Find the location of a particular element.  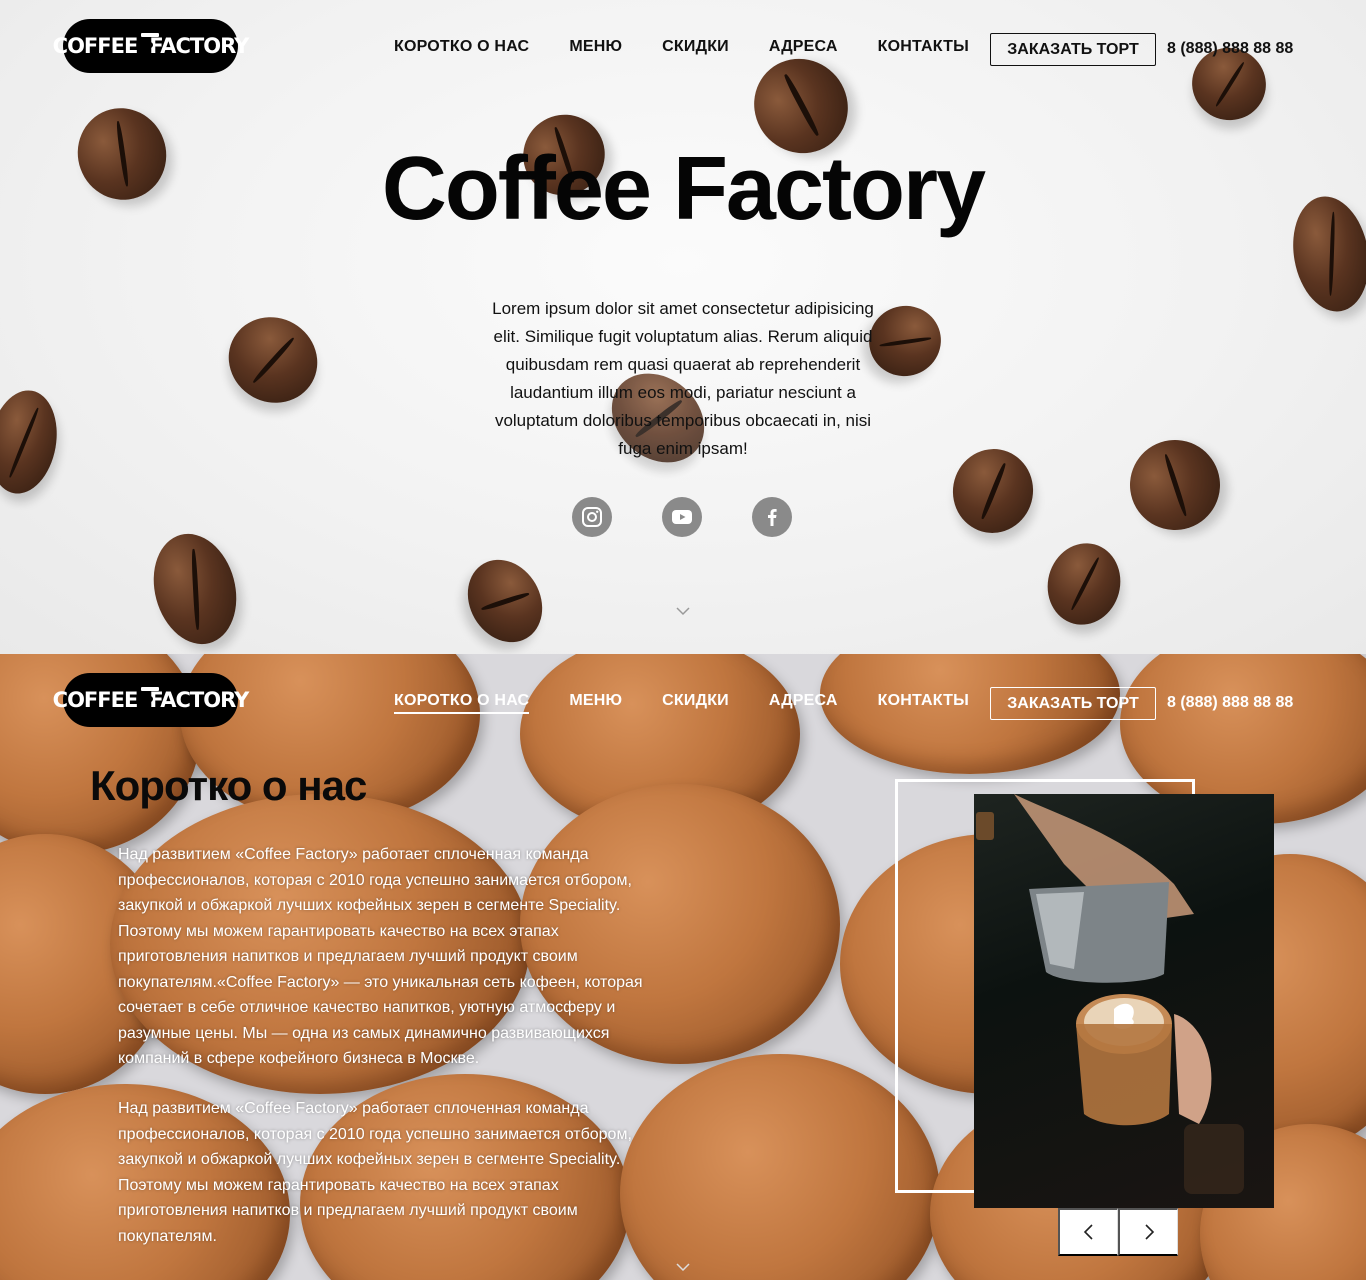

slider-prev-button is located at coordinates (1088, 1232).